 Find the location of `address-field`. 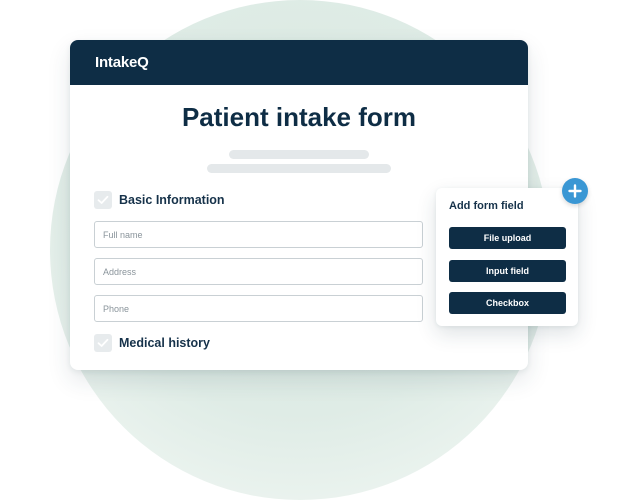

address-field is located at coordinates (258, 271).